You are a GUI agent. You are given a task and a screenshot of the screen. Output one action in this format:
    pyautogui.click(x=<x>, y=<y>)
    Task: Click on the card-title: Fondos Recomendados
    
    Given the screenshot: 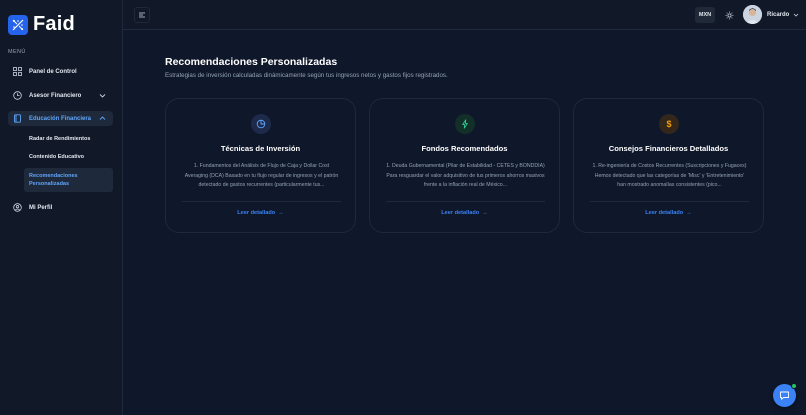 What is the action you would take?
    pyautogui.click(x=464, y=148)
    